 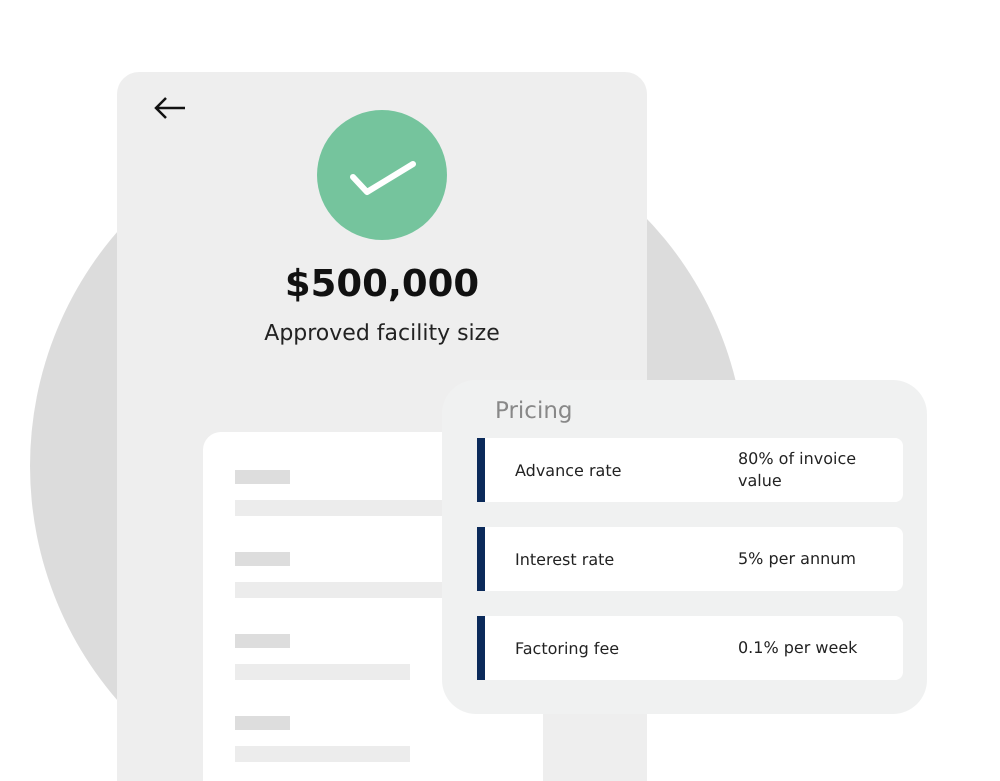 What do you see at coordinates (567, 648) in the screenshot?
I see `pricing-label: Factoring fee` at bounding box center [567, 648].